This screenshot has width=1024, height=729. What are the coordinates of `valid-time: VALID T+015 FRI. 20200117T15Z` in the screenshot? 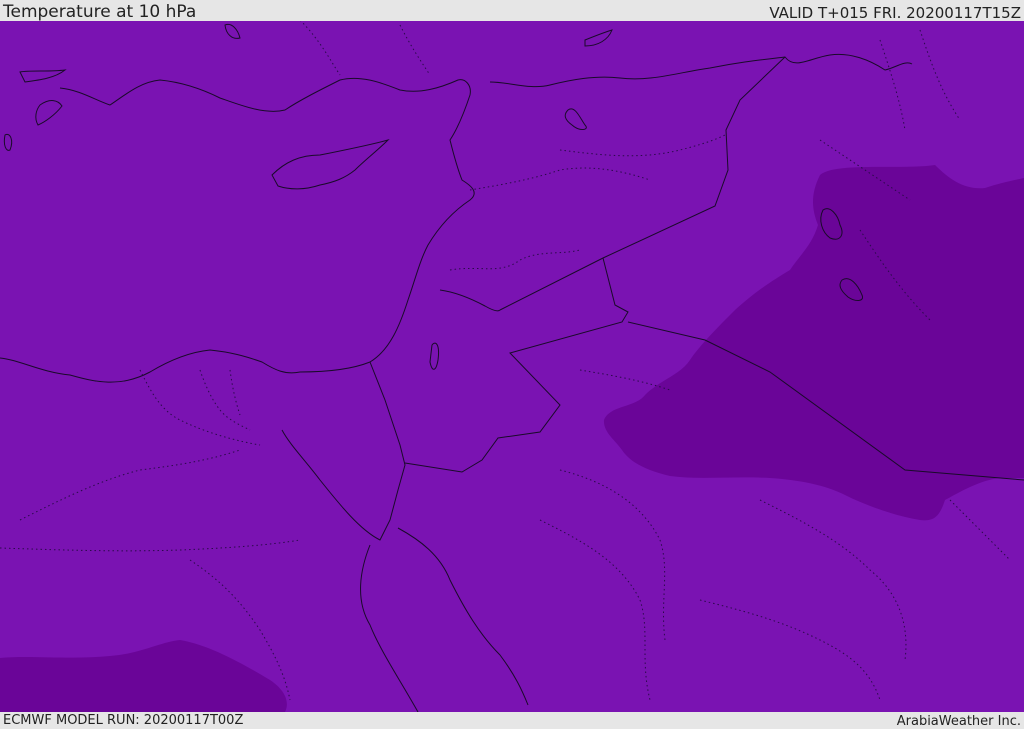 It's located at (895, 13).